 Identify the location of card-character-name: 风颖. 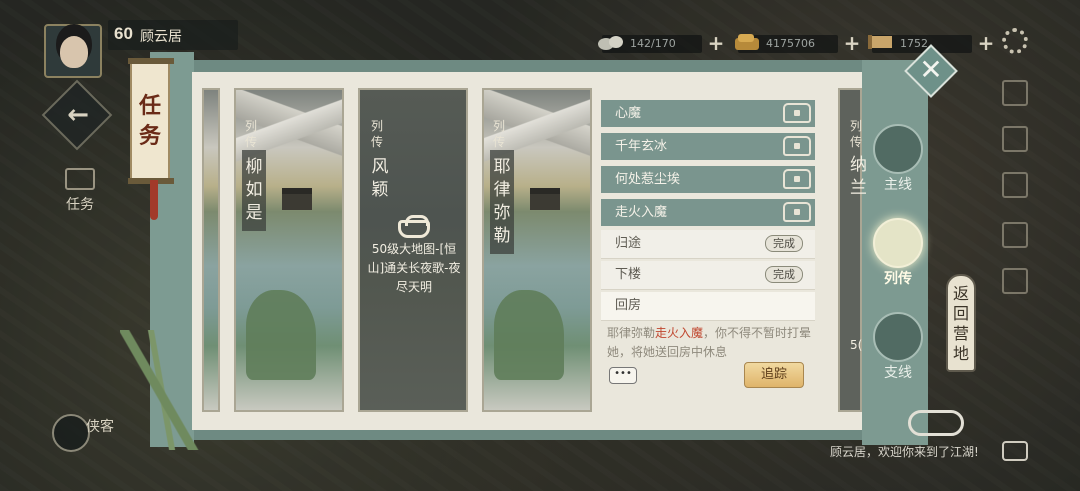
(380, 178).